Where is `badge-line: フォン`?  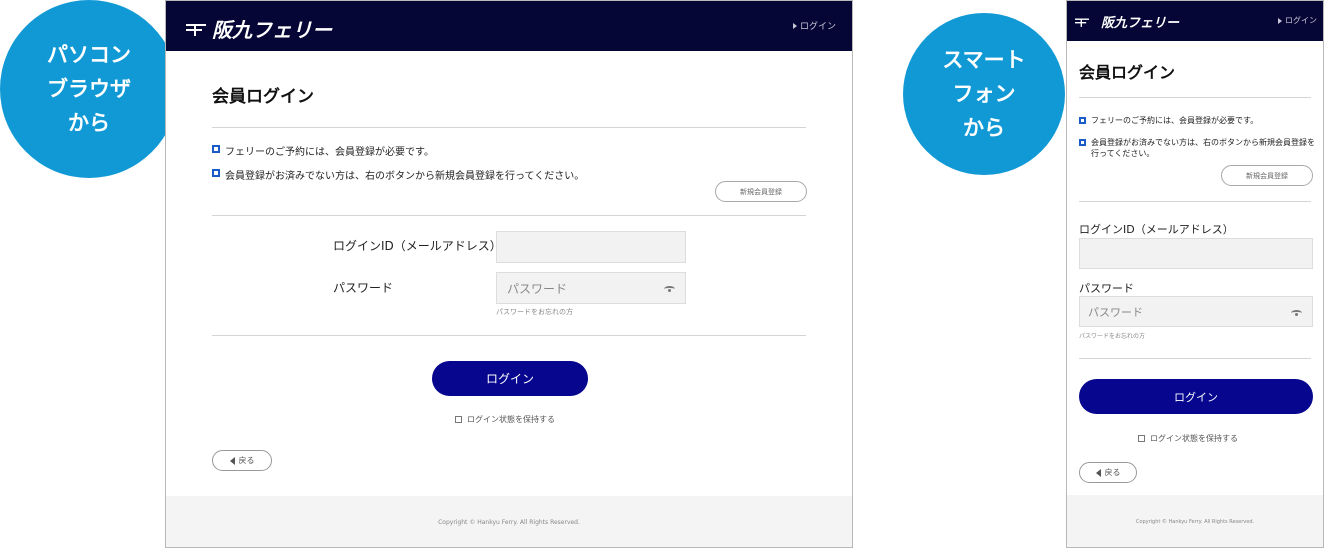
badge-line: フォン is located at coordinates (984, 94).